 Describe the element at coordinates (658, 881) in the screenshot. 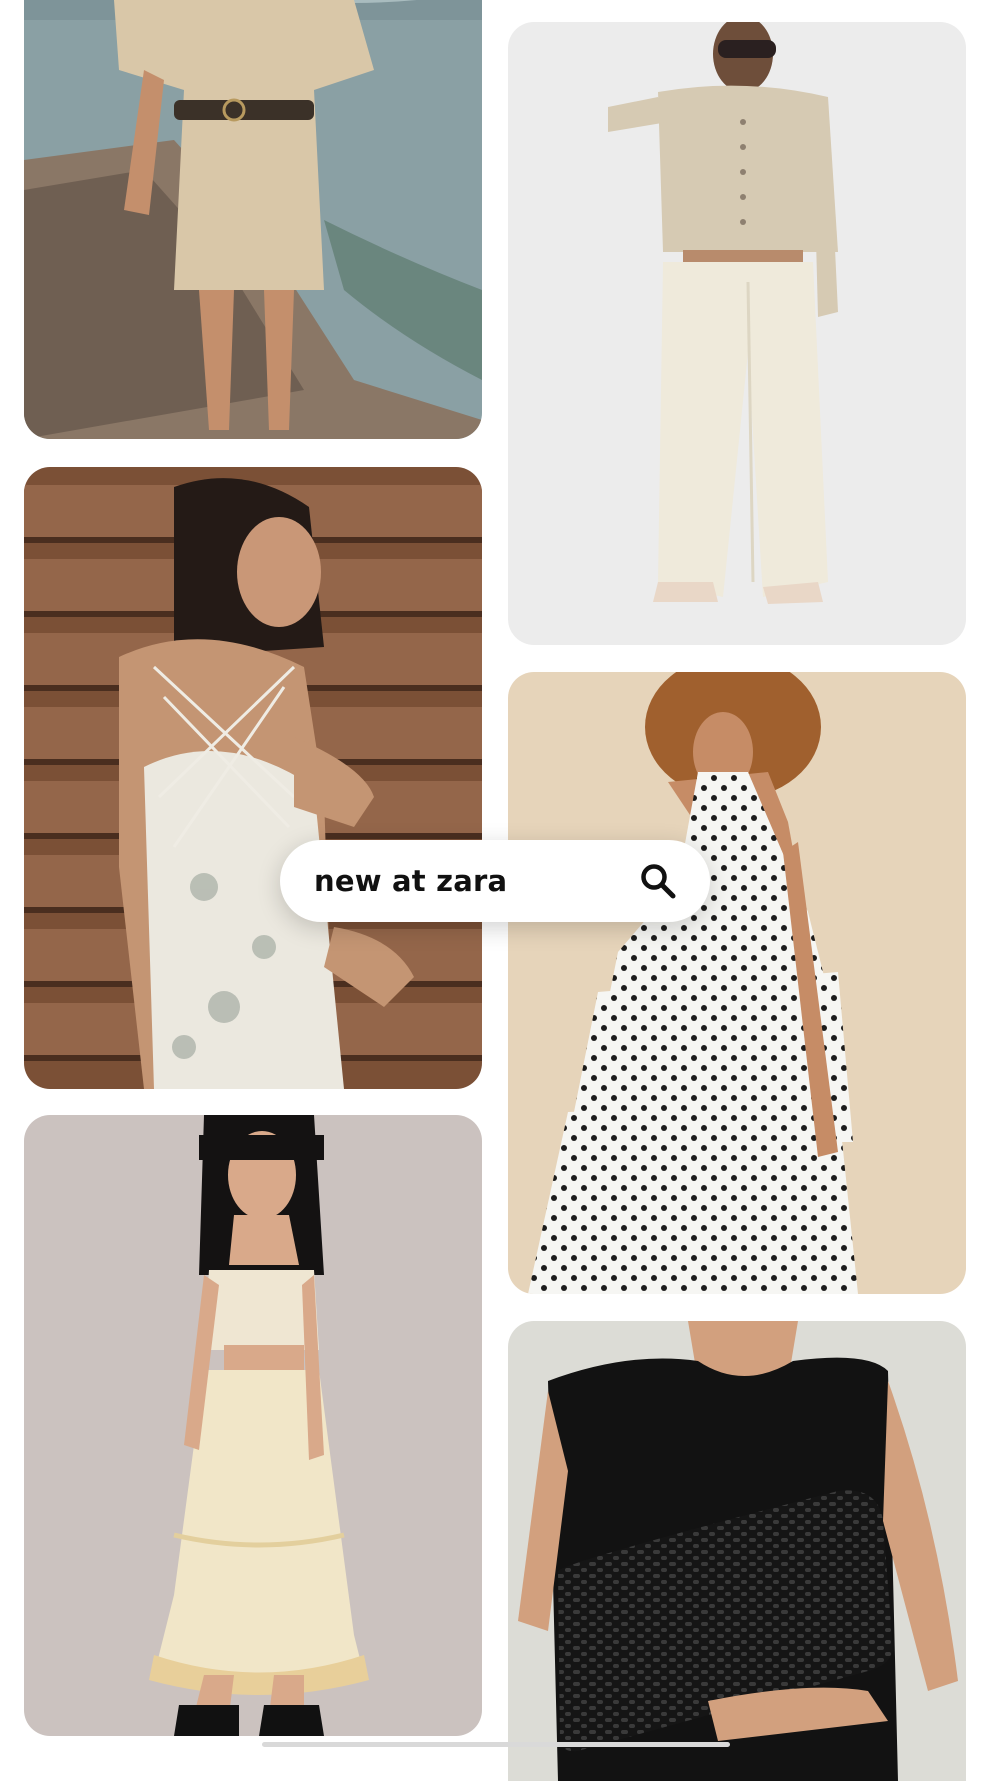

I see `search-icon` at that location.